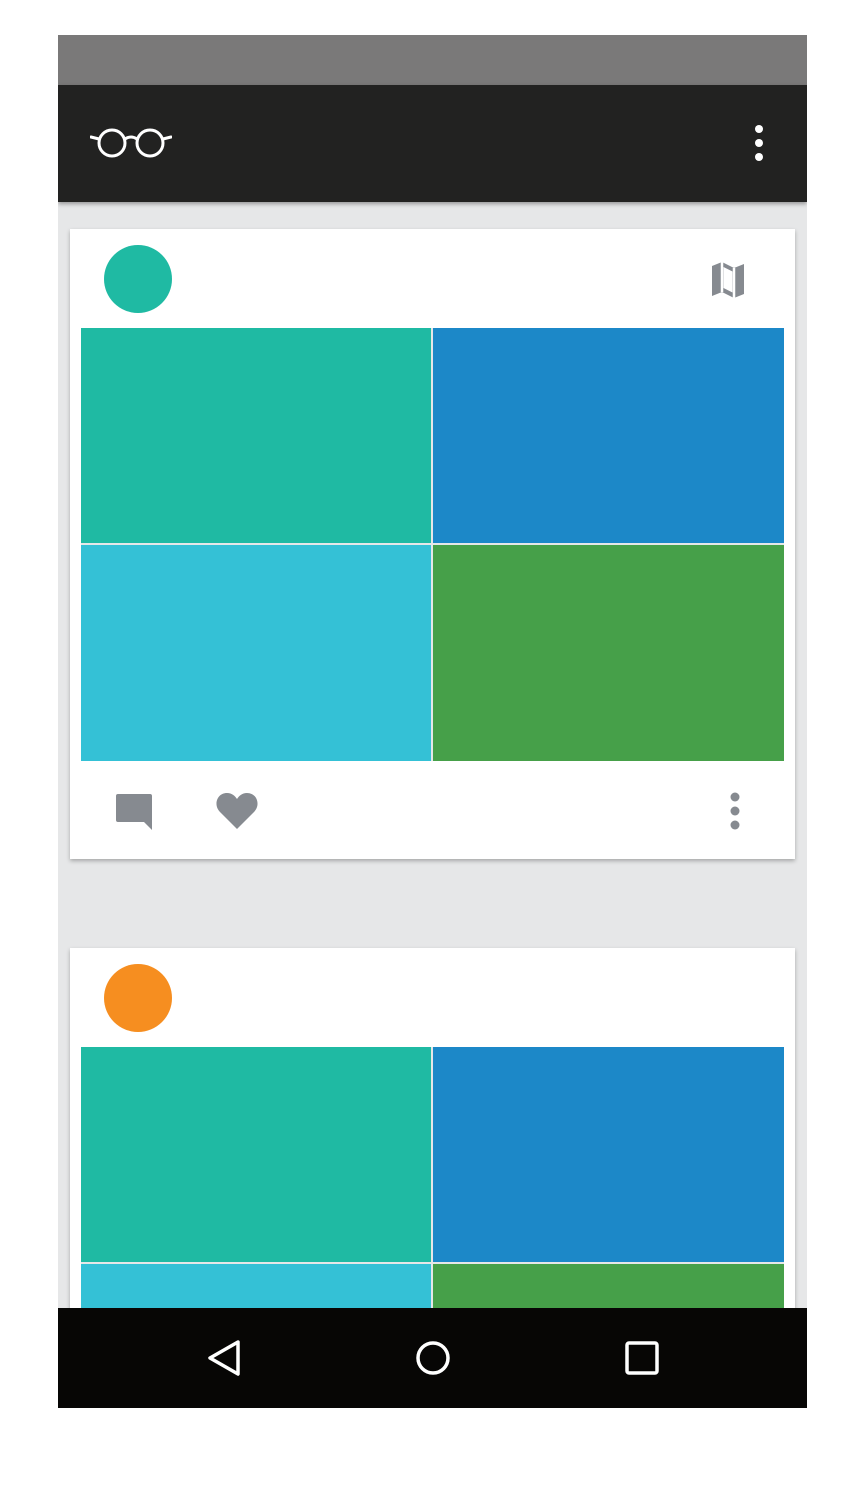  What do you see at coordinates (432, 1177) in the screenshot?
I see `photo-grid` at bounding box center [432, 1177].